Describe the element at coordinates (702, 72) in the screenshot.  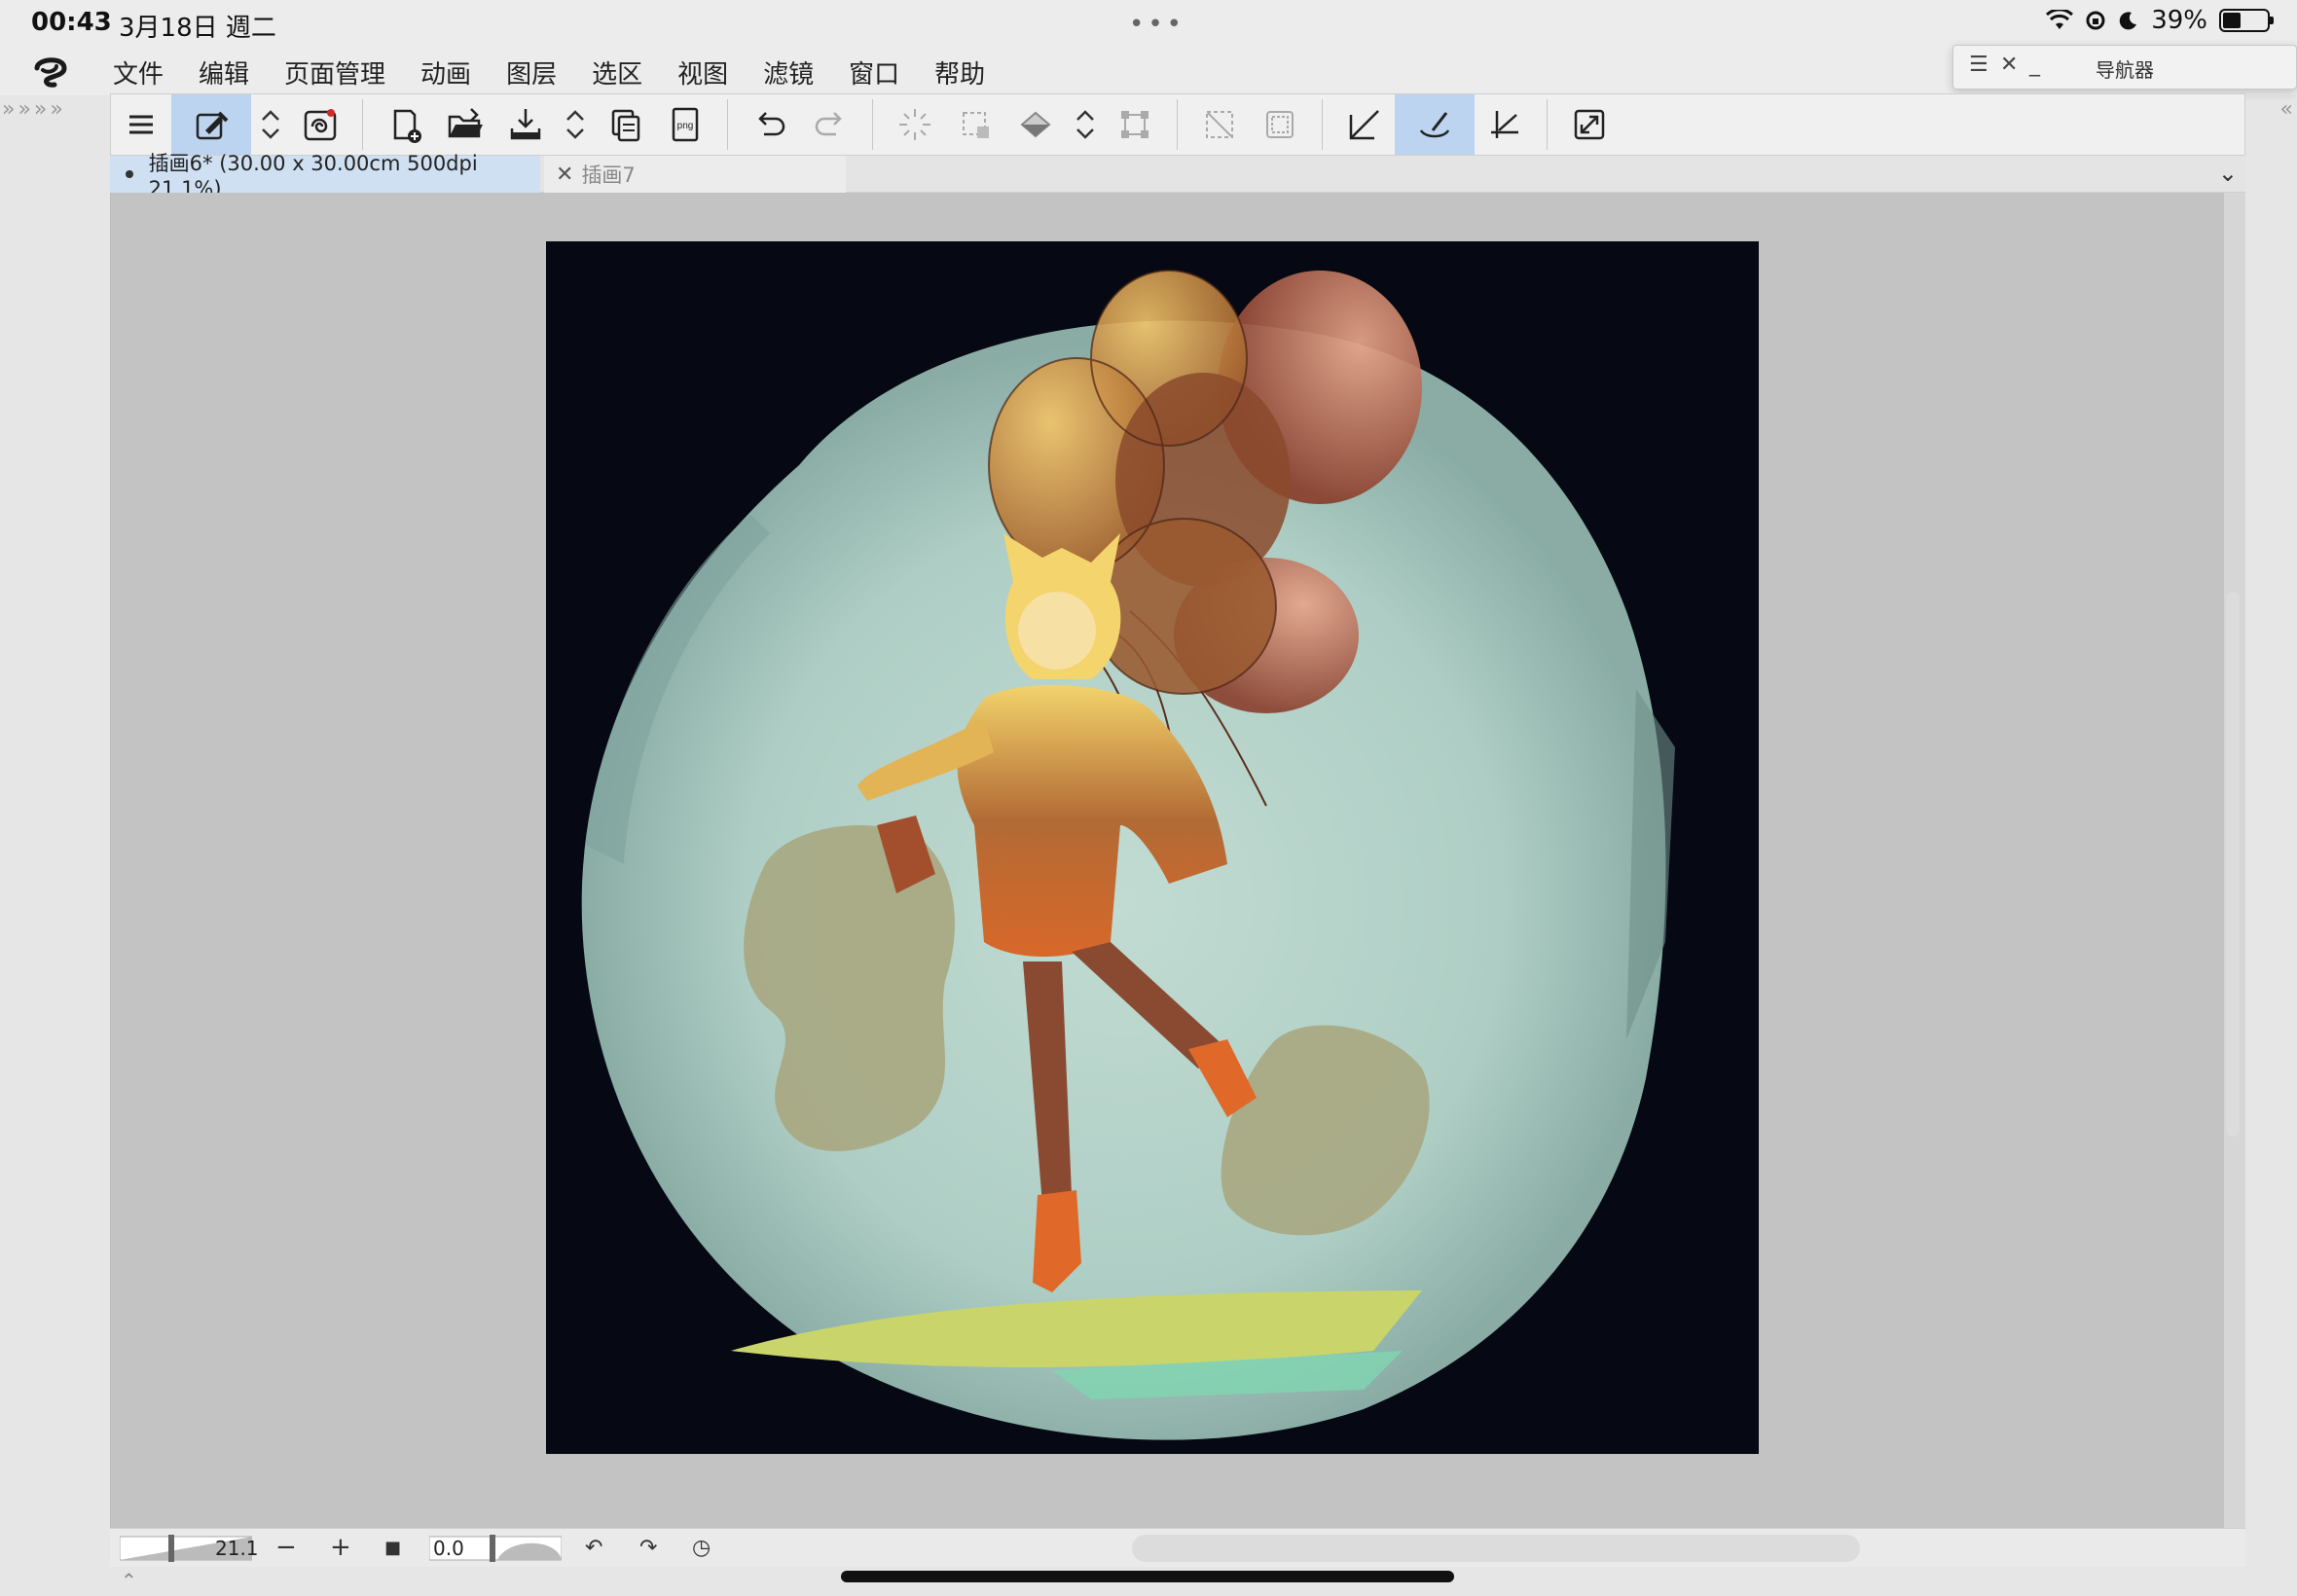
I see `menu-view: 视图` at that location.